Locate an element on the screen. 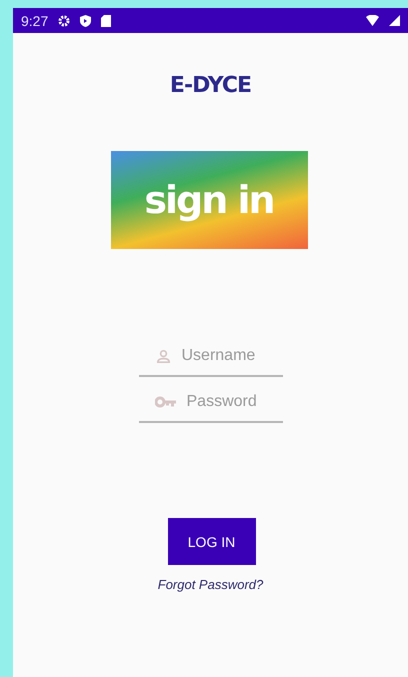  sd-card-icon is located at coordinates (106, 20).